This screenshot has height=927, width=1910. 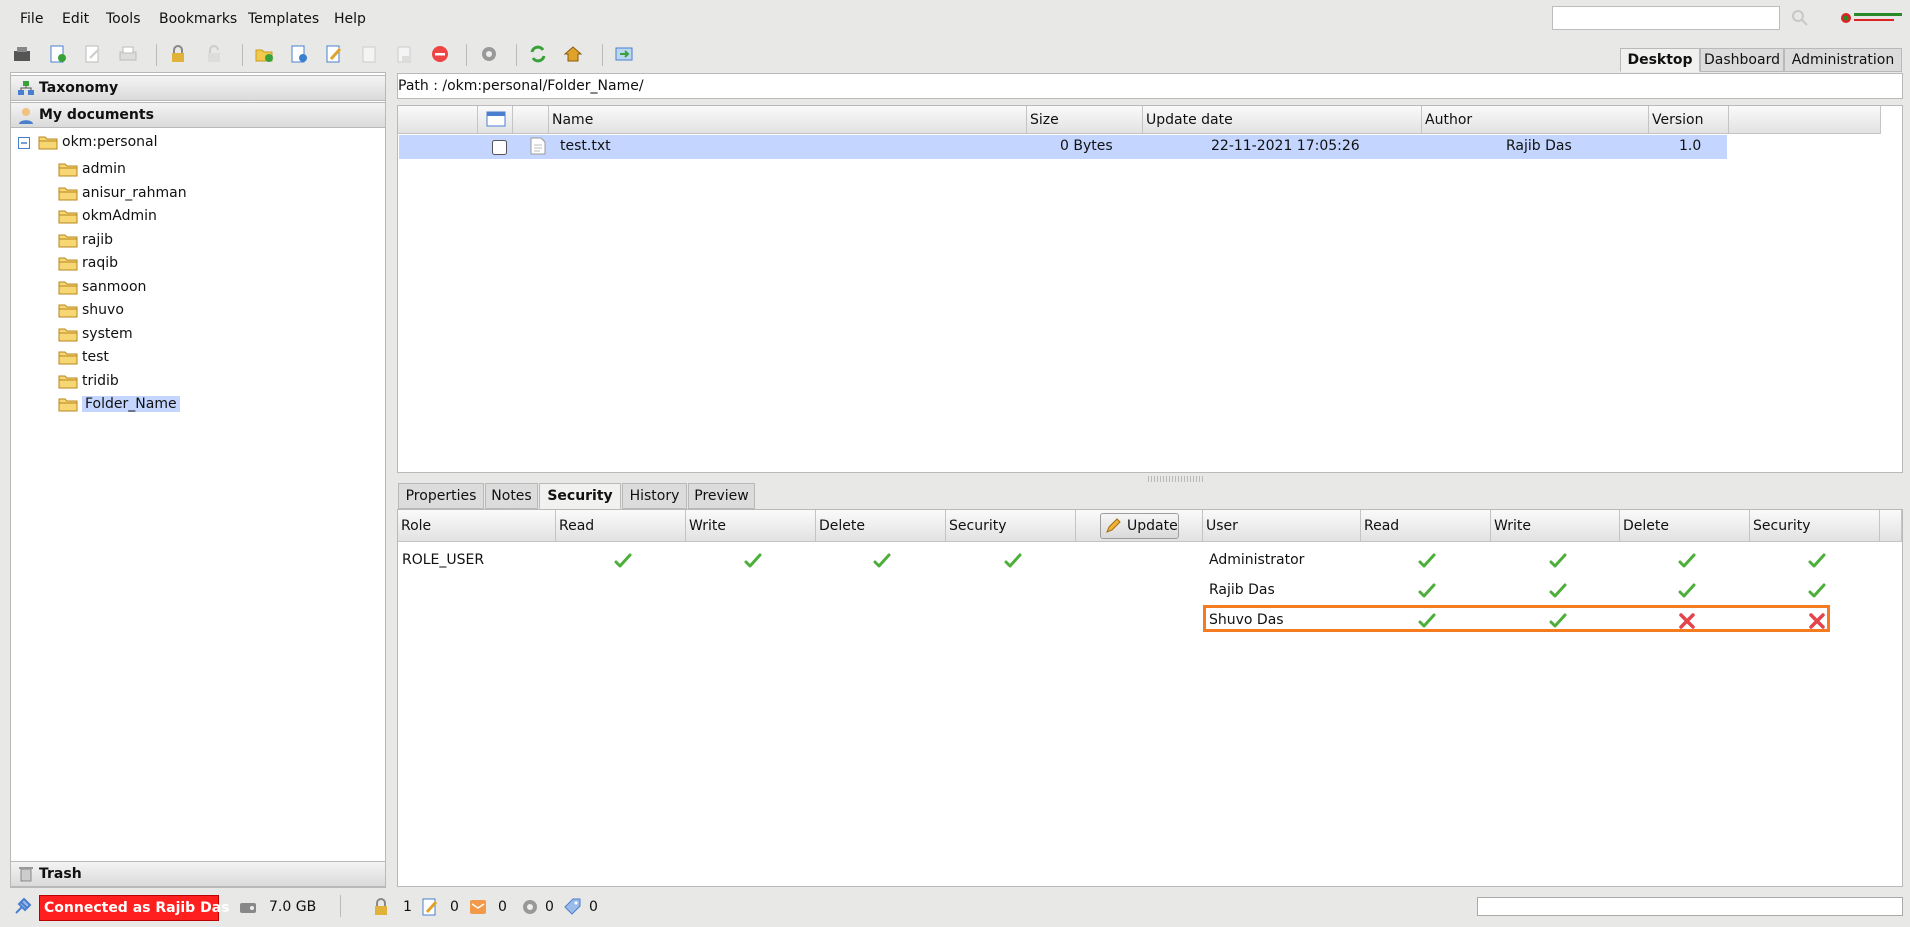 I want to click on name-header: Name, so click(x=788, y=120).